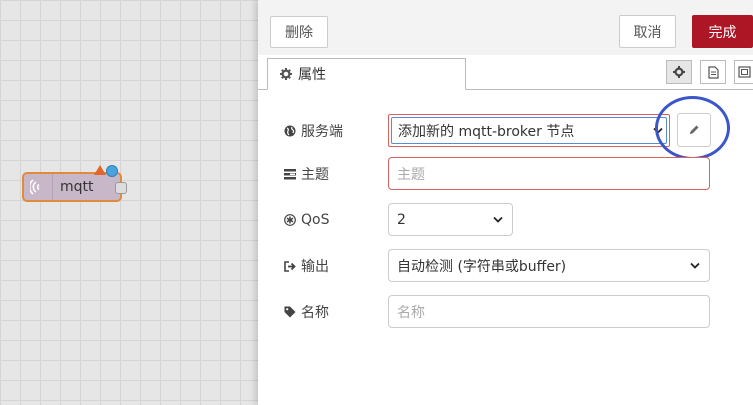  Describe the element at coordinates (366, 74) in the screenshot. I see `tab-properties: 属性` at that location.